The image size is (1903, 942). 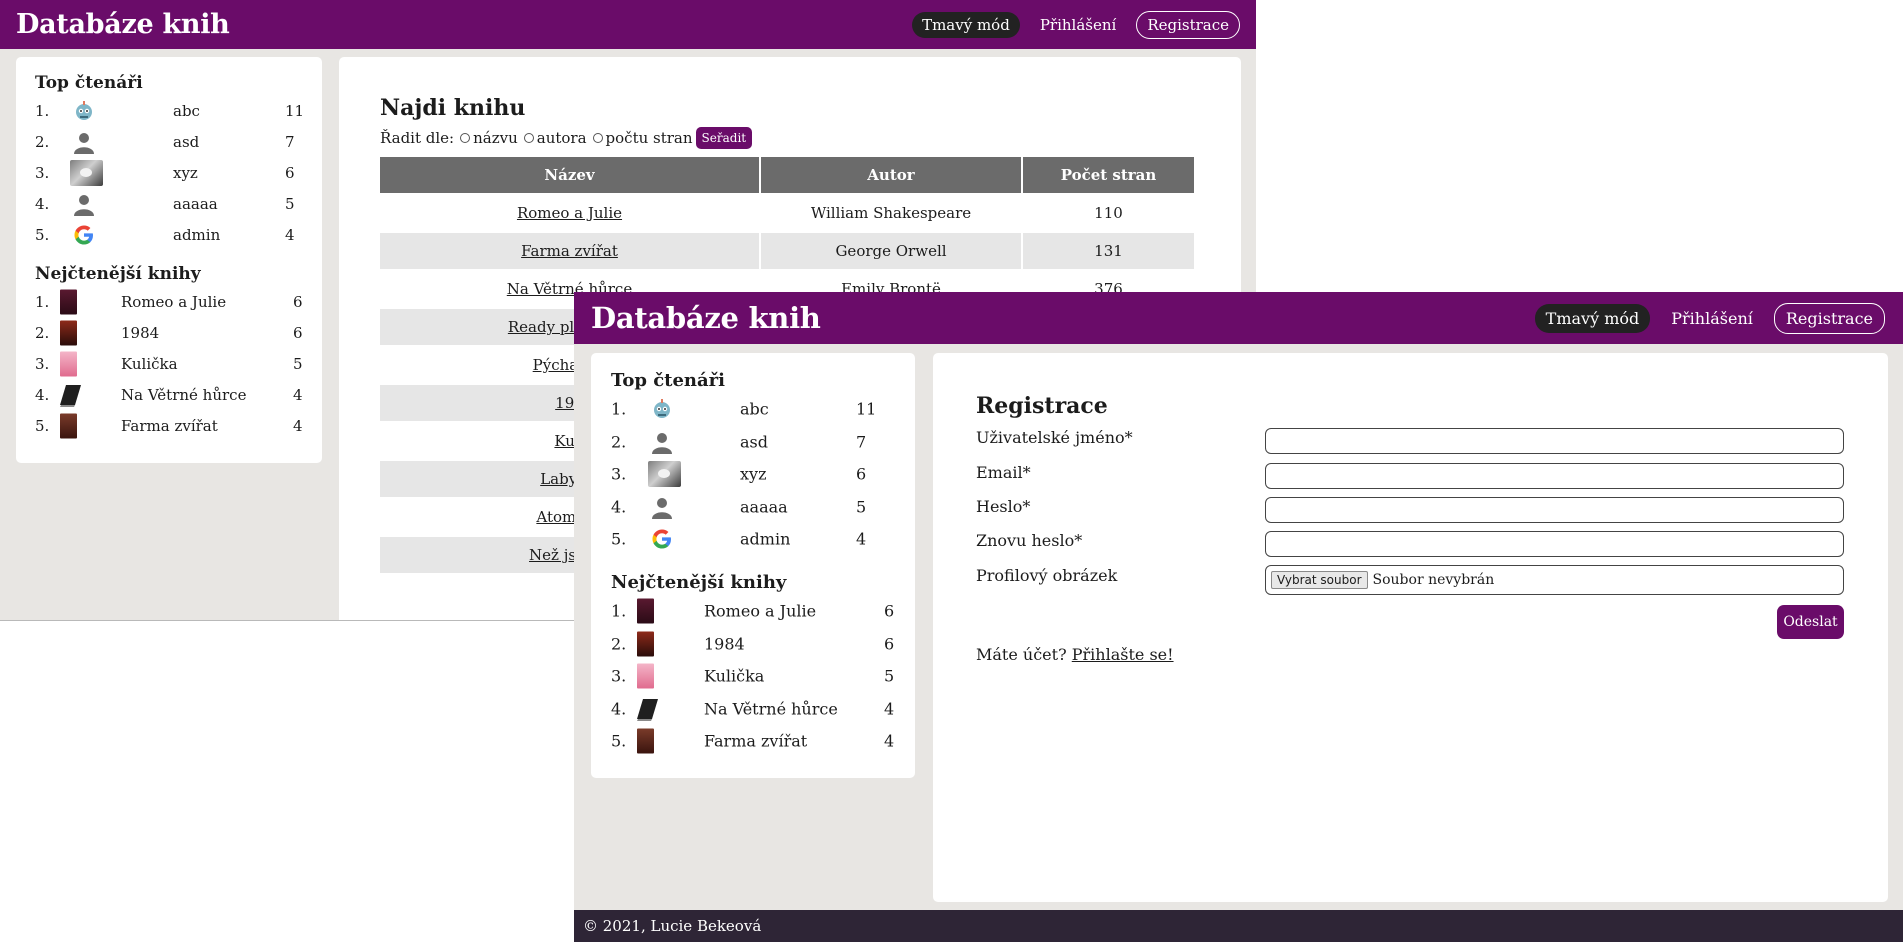 I want to click on password-label: Heslo*, so click(x=1003, y=506).